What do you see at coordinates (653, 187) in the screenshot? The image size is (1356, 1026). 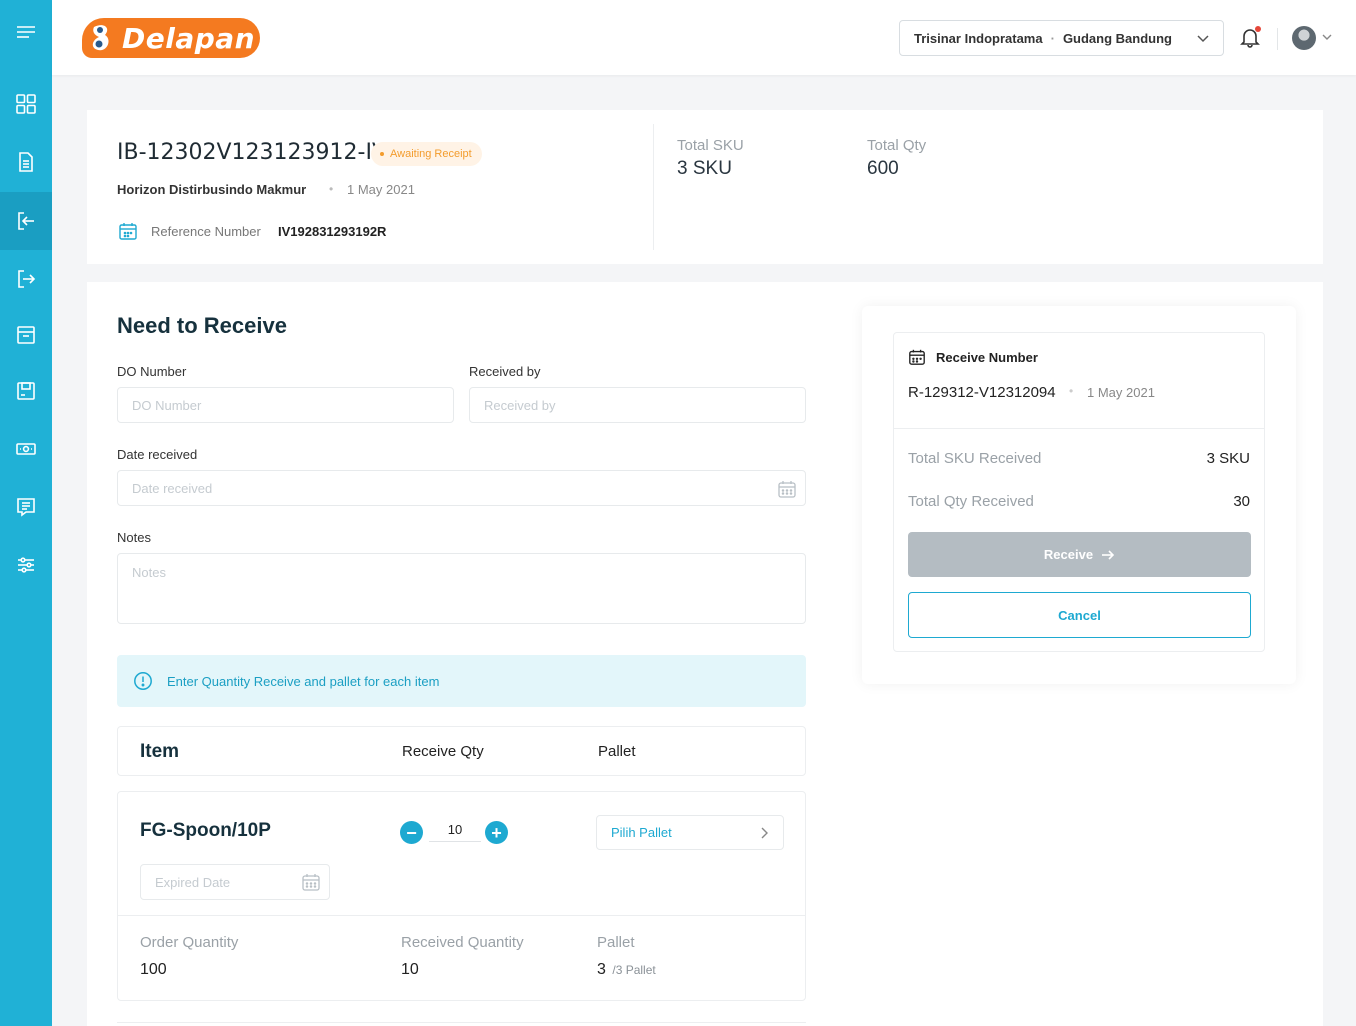 I see `card-divider` at bounding box center [653, 187].